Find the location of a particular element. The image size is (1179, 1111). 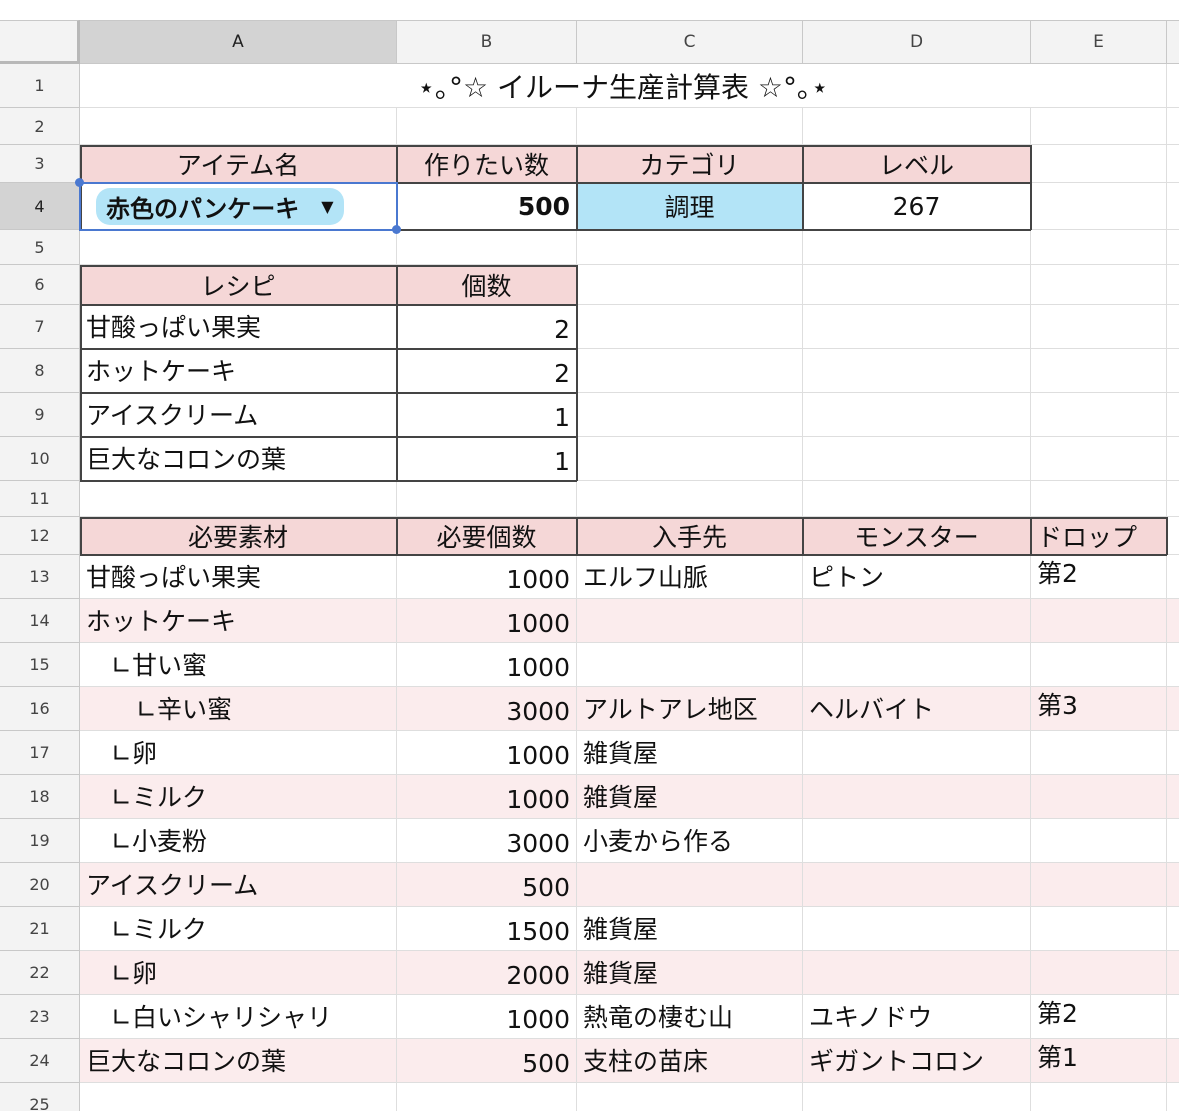

row-header-4: 4 is located at coordinates (40, 206).